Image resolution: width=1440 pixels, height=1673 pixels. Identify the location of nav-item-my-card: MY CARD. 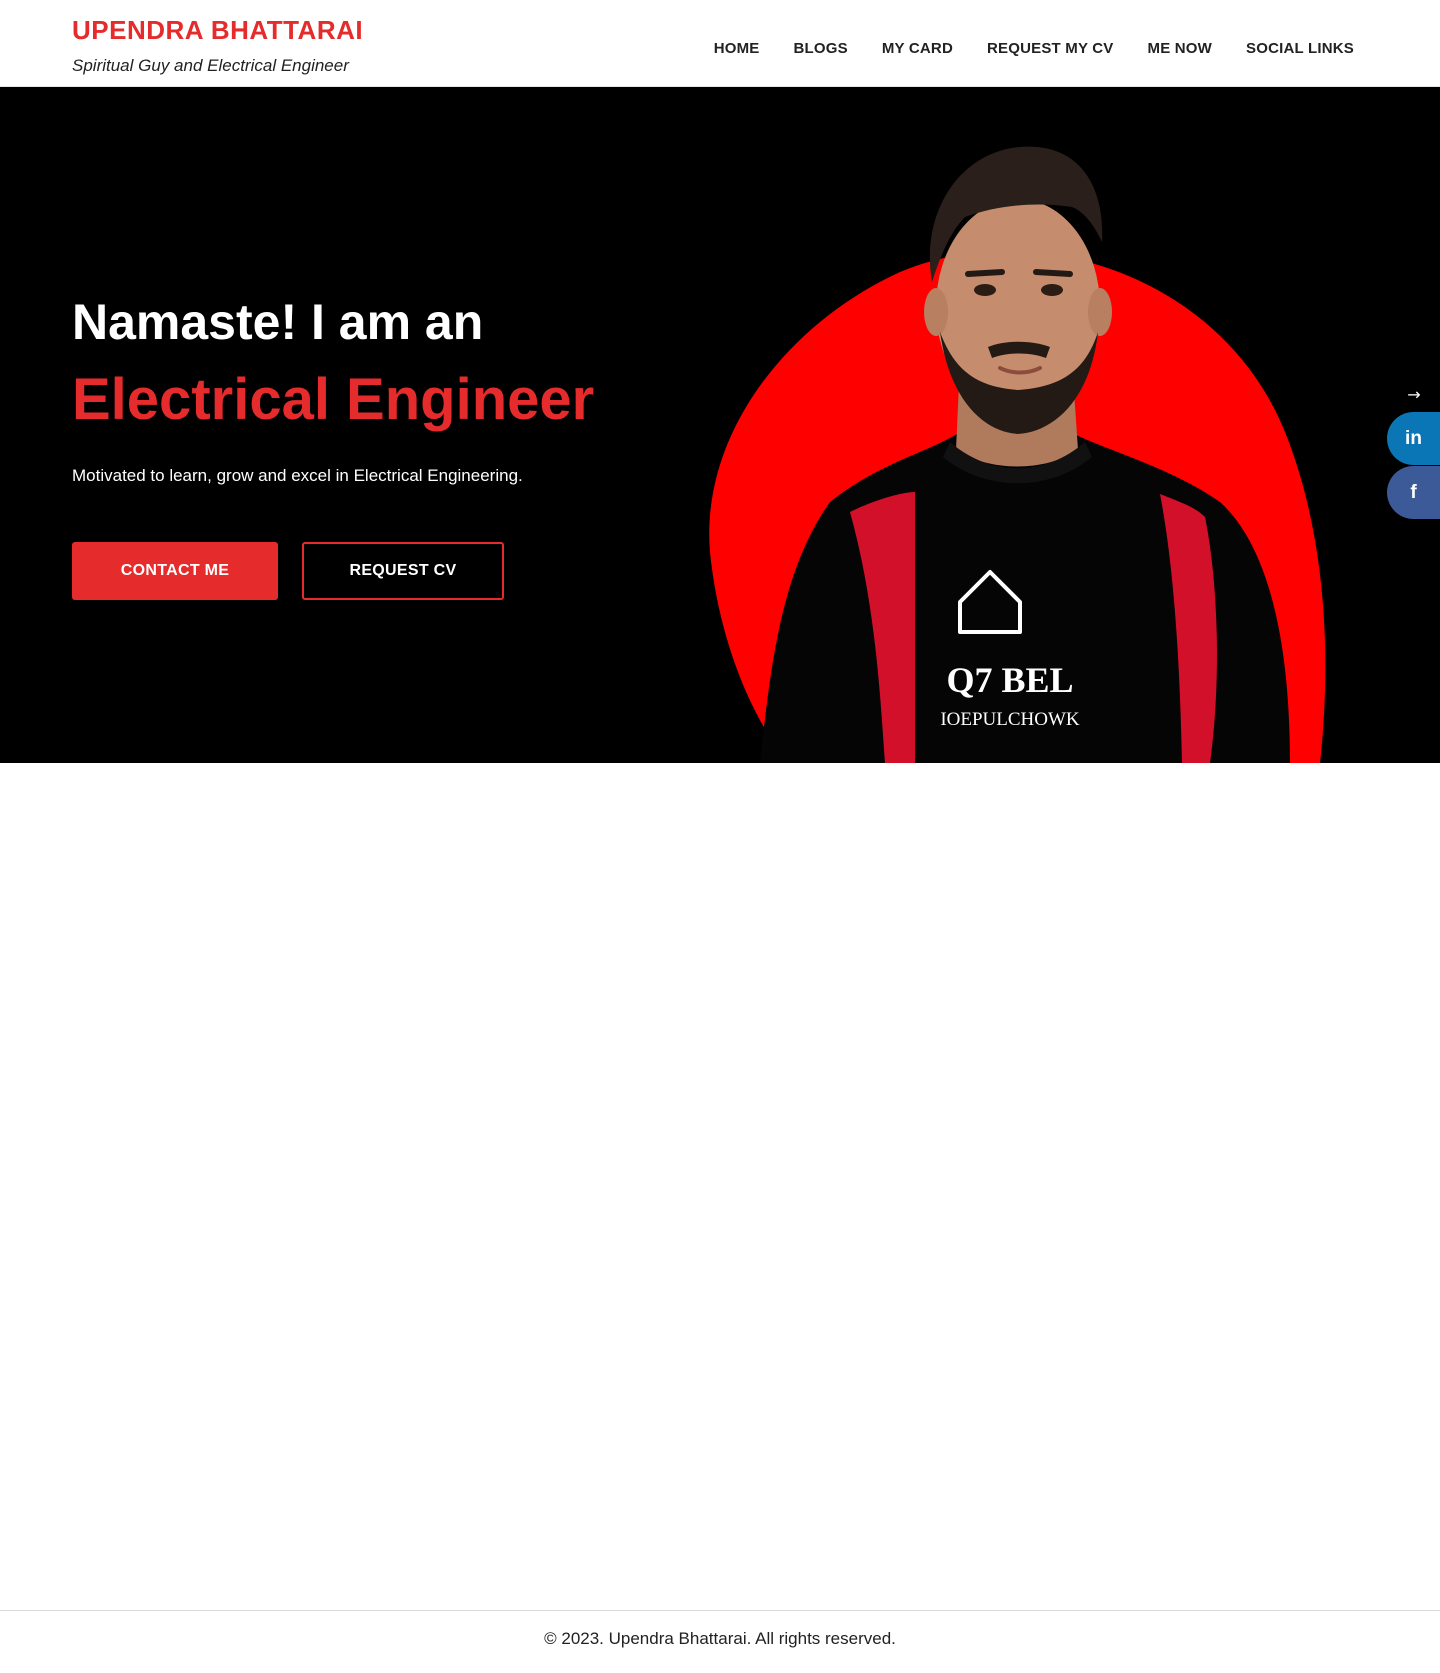
(917, 48).